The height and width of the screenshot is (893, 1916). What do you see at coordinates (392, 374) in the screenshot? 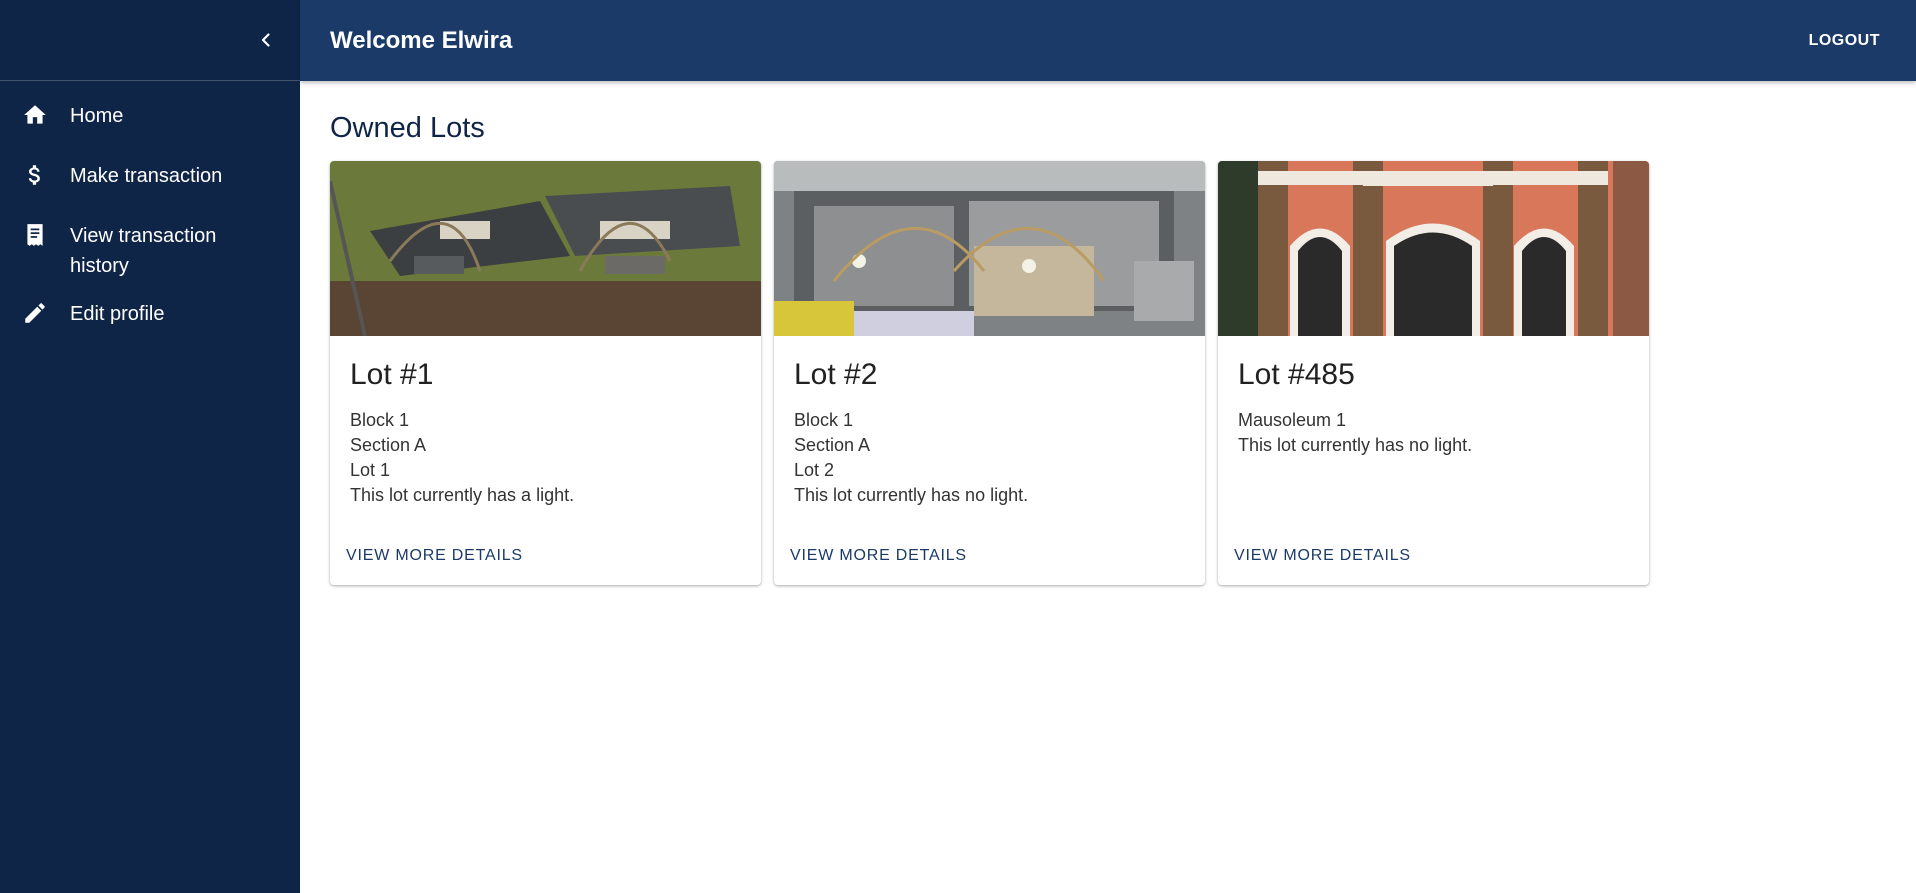
I see `lot-title: Lot #1` at bounding box center [392, 374].